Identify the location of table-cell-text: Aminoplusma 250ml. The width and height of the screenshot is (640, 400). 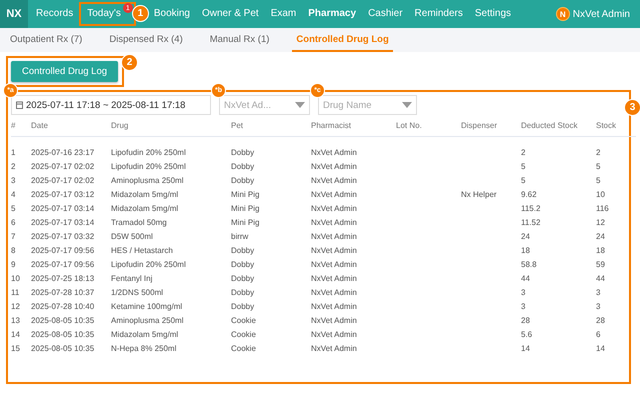
(147, 180).